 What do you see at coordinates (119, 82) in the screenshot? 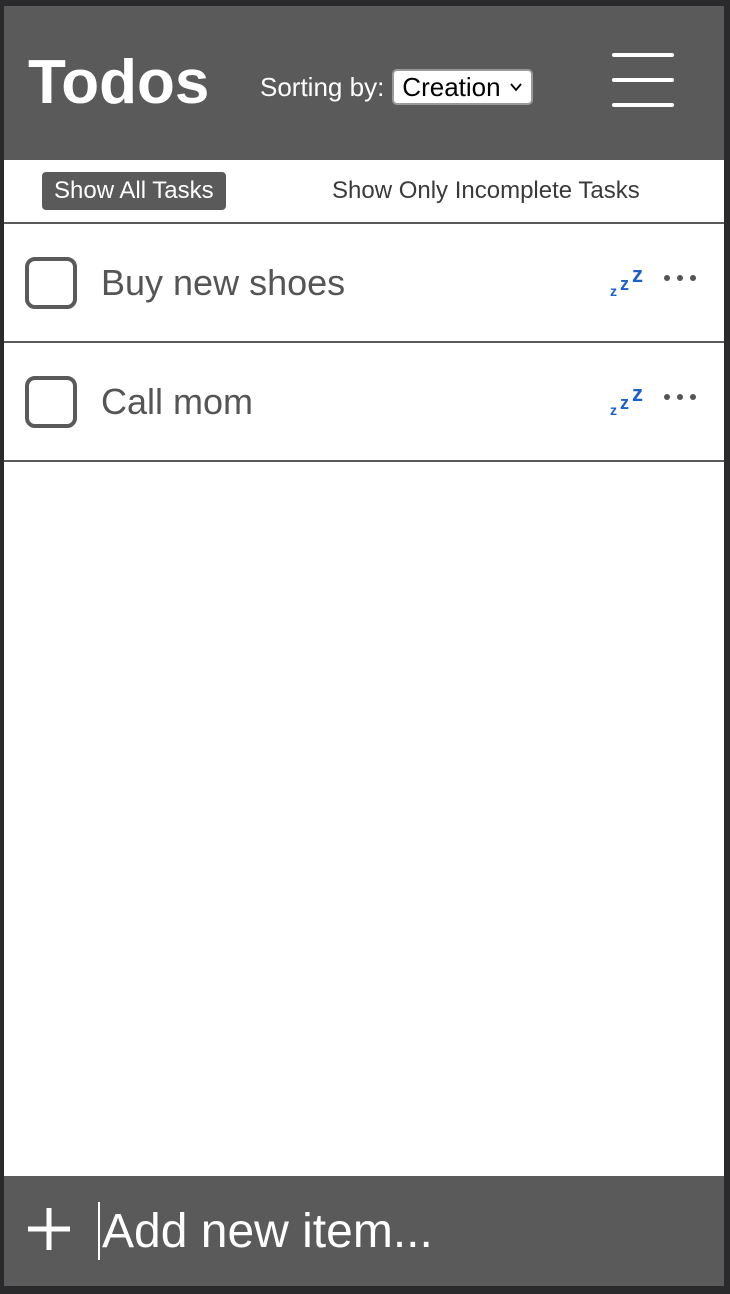
I see `page-title: Todos` at bounding box center [119, 82].